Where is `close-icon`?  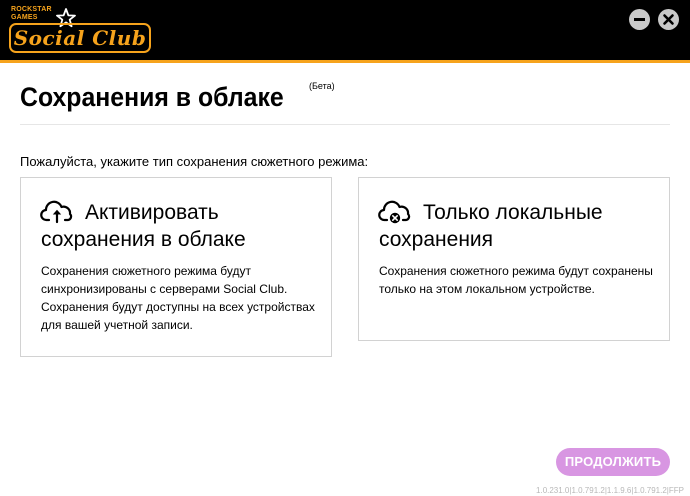
close-icon is located at coordinates (668, 19).